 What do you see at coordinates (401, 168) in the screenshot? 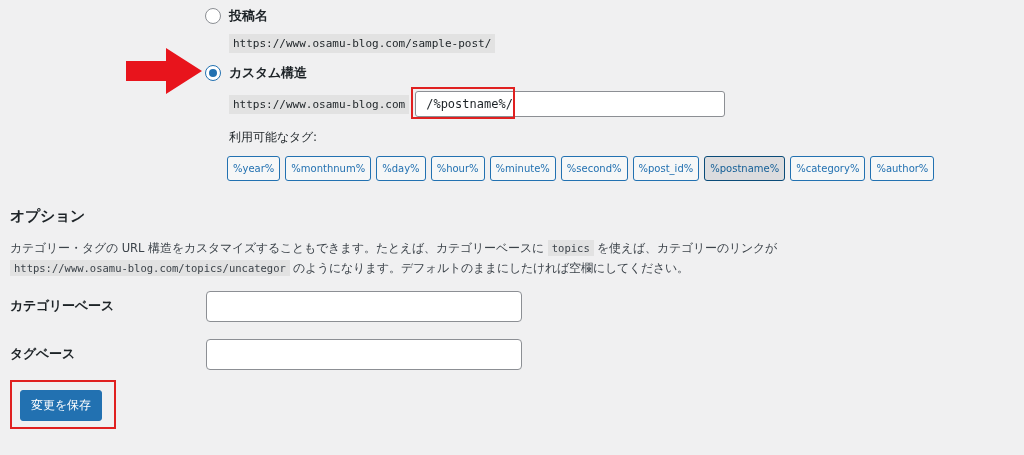
I see `tag-button: %day%` at bounding box center [401, 168].